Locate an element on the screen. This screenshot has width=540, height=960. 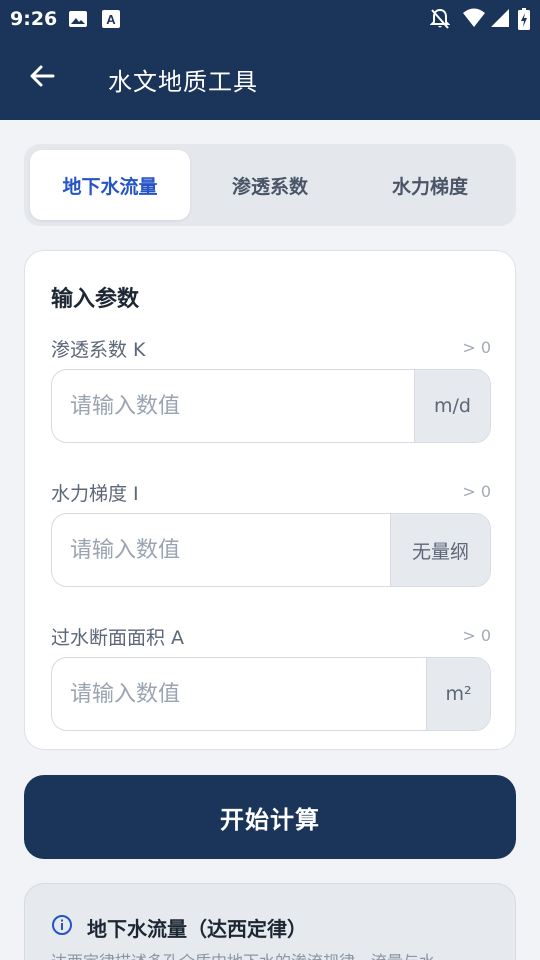
signal-icon is located at coordinates (500, 20).